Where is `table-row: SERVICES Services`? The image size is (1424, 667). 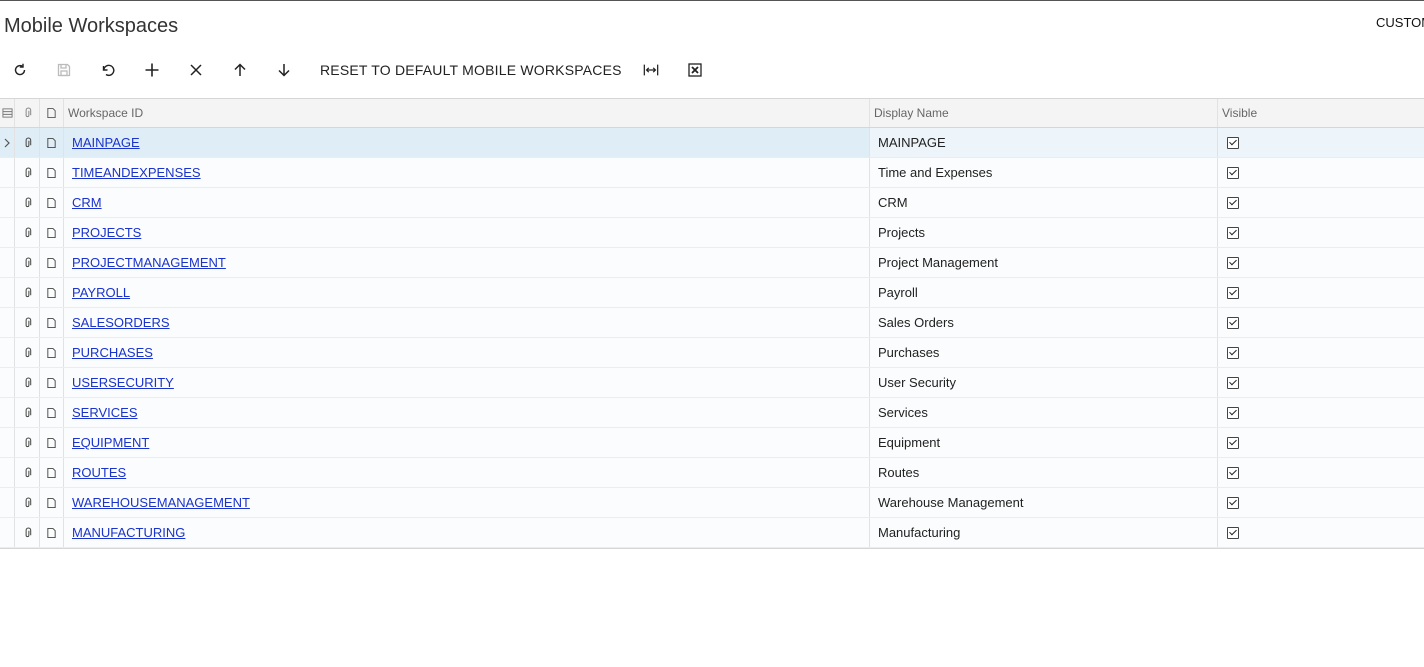
table-row: SERVICES Services is located at coordinates (712, 413).